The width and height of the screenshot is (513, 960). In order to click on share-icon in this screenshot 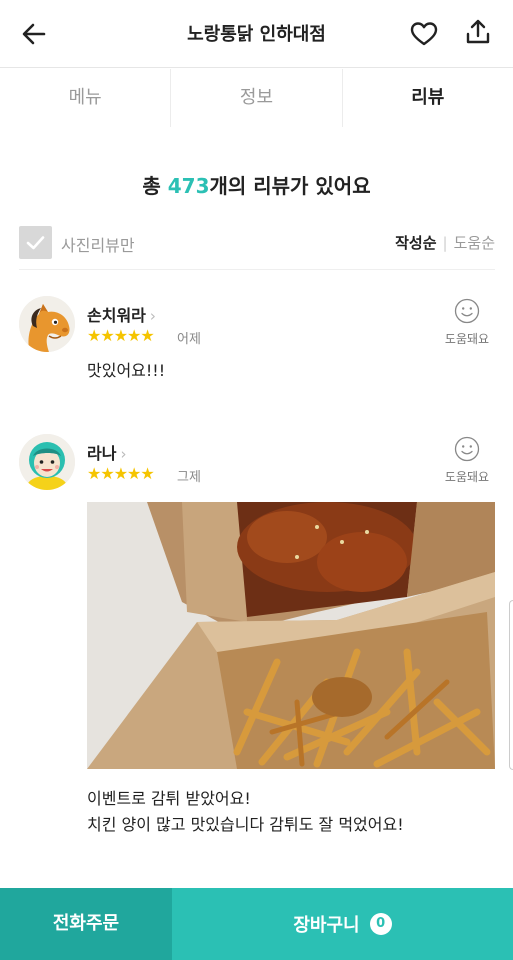, I will do `click(478, 32)`.